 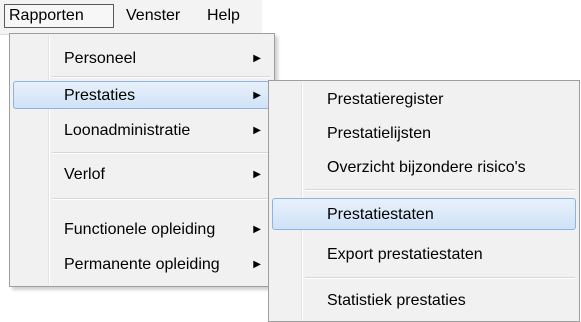 What do you see at coordinates (142, 95) in the screenshot?
I see `menu-item-prestaties: Prestaties ▶` at bounding box center [142, 95].